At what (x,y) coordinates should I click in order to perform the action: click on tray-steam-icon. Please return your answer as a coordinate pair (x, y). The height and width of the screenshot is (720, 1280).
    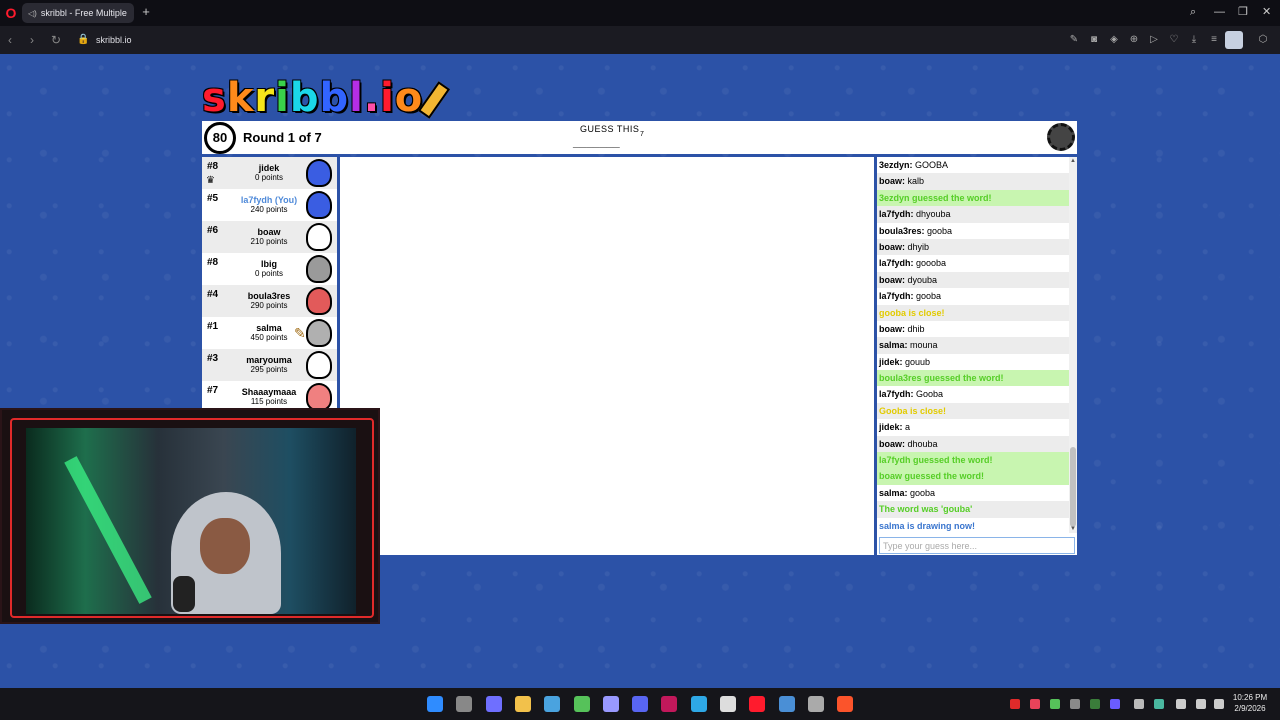
    Looking at the image, I should click on (1075, 704).